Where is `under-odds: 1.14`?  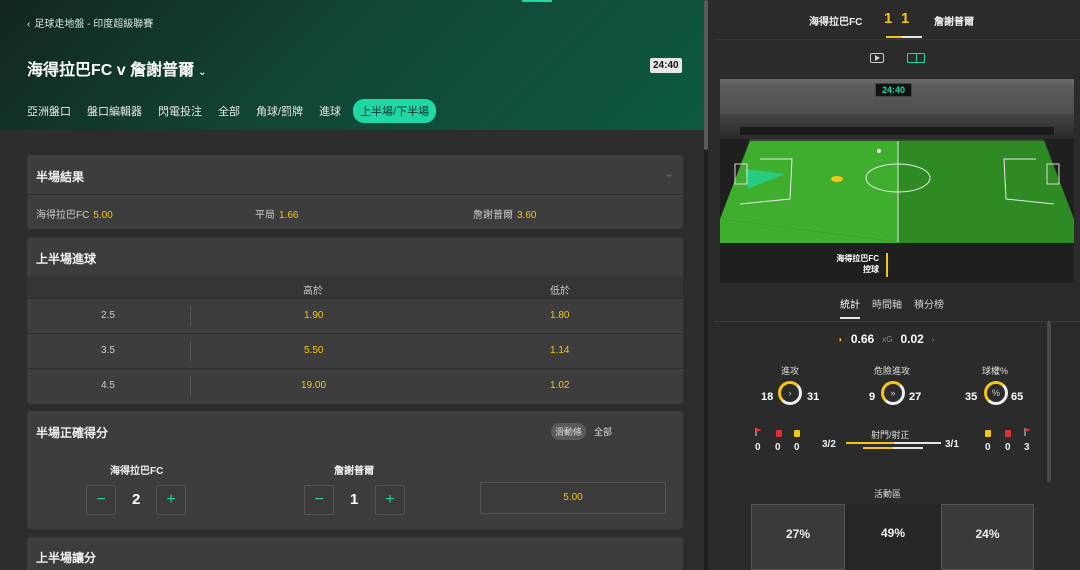
under-odds: 1.14 is located at coordinates (559, 350).